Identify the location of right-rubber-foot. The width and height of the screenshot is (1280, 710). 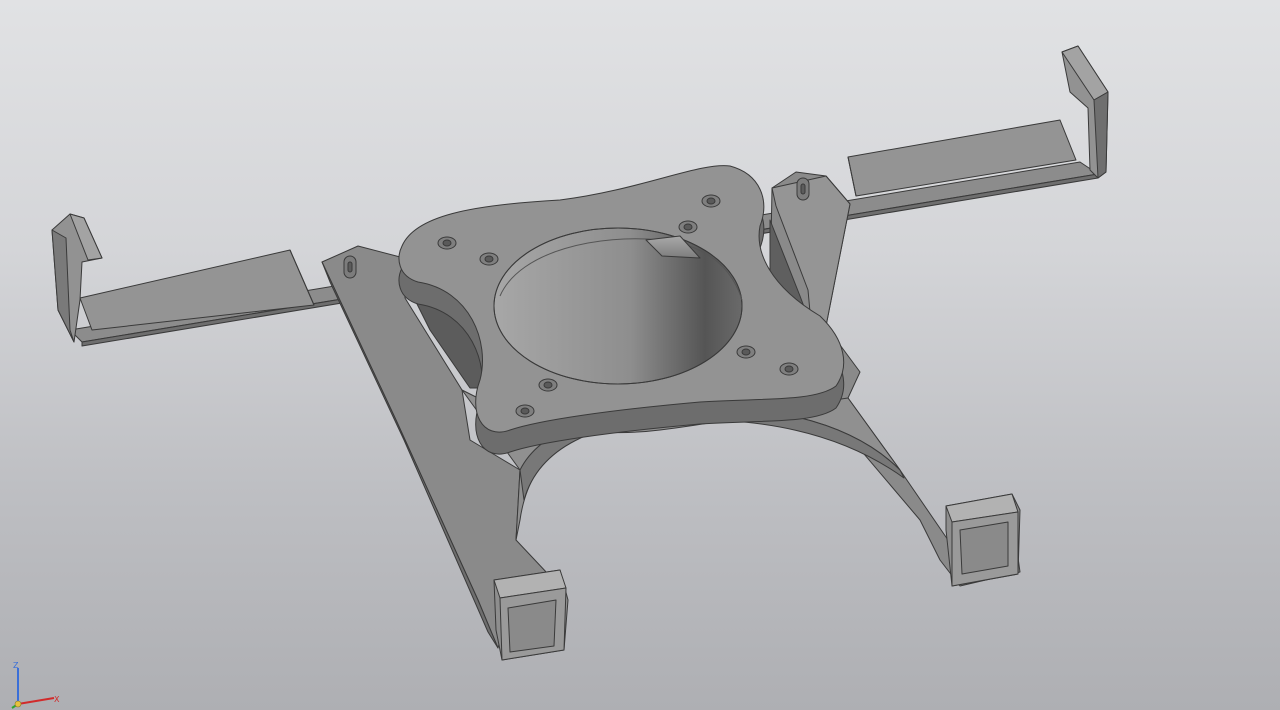
(983, 540).